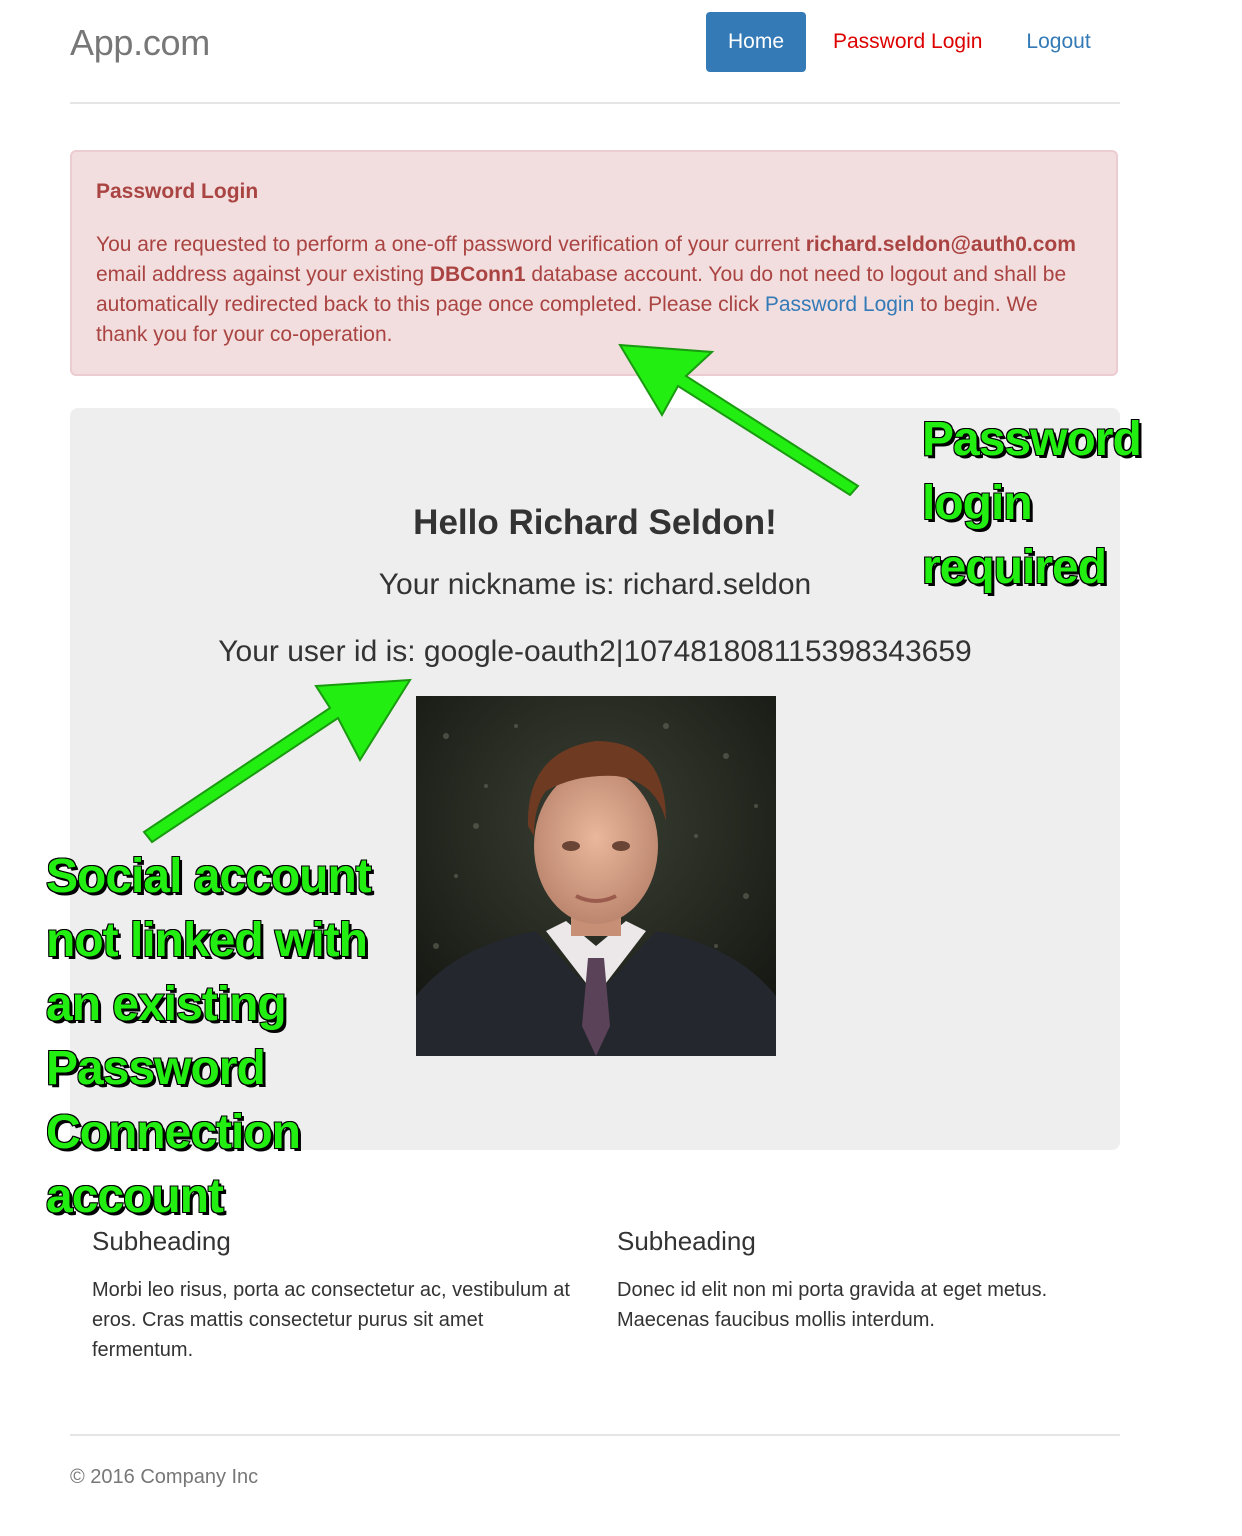  I want to click on annotation-password-login-required: Password login required, so click(1071, 504).